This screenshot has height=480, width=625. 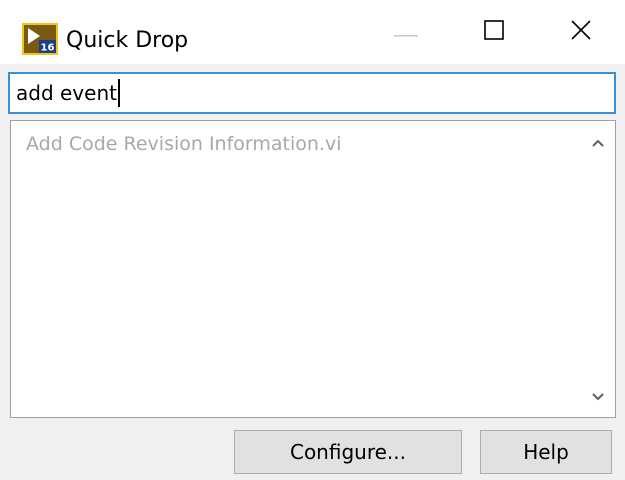 What do you see at coordinates (66, 93) in the screenshot?
I see `search-input-text: add event` at bounding box center [66, 93].